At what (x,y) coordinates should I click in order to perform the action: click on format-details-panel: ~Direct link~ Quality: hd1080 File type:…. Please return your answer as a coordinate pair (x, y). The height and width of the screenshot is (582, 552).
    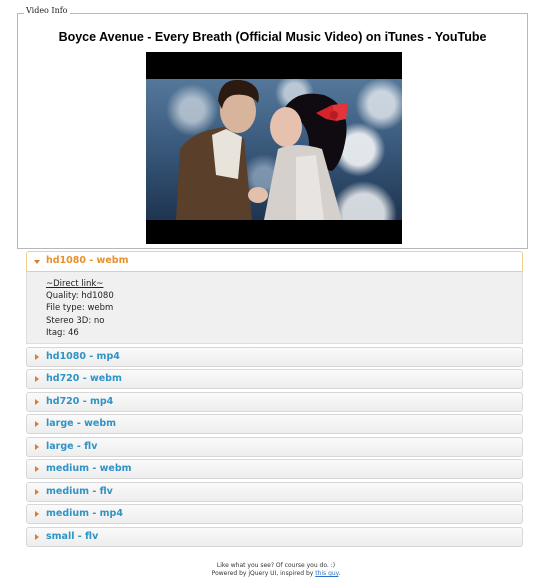
    Looking at the image, I should click on (274, 308).